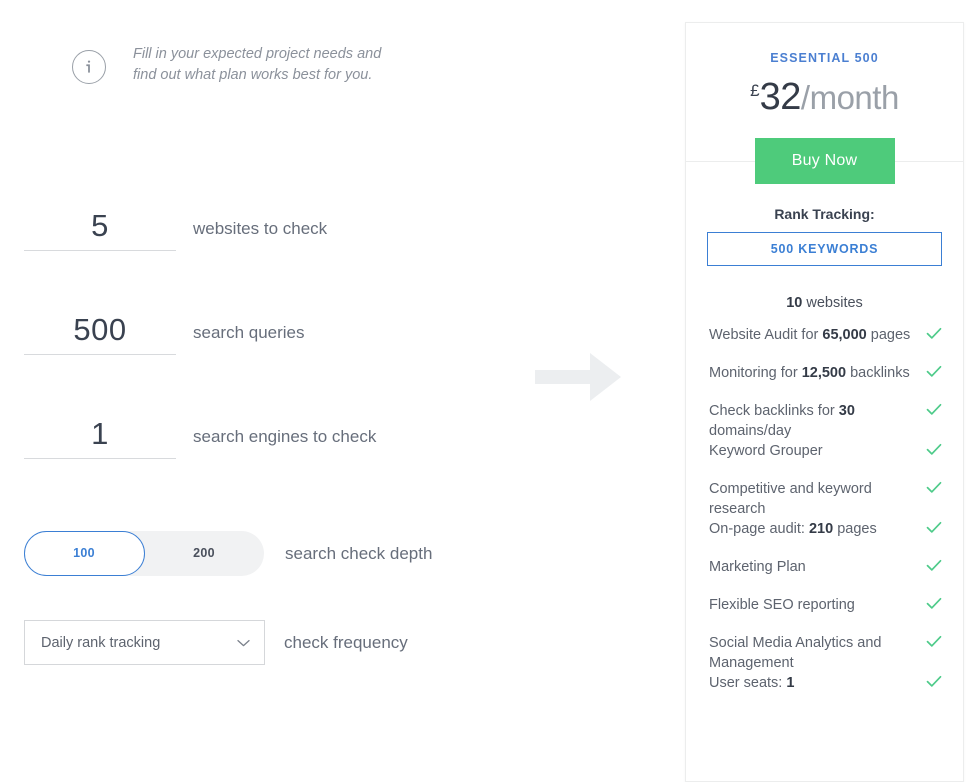 This screenshot has width=980, height=782. What do you see at coordinates (844, 335) in the screenshot?
I see `feature-value: 65,000` at bounding box center [844, 335].